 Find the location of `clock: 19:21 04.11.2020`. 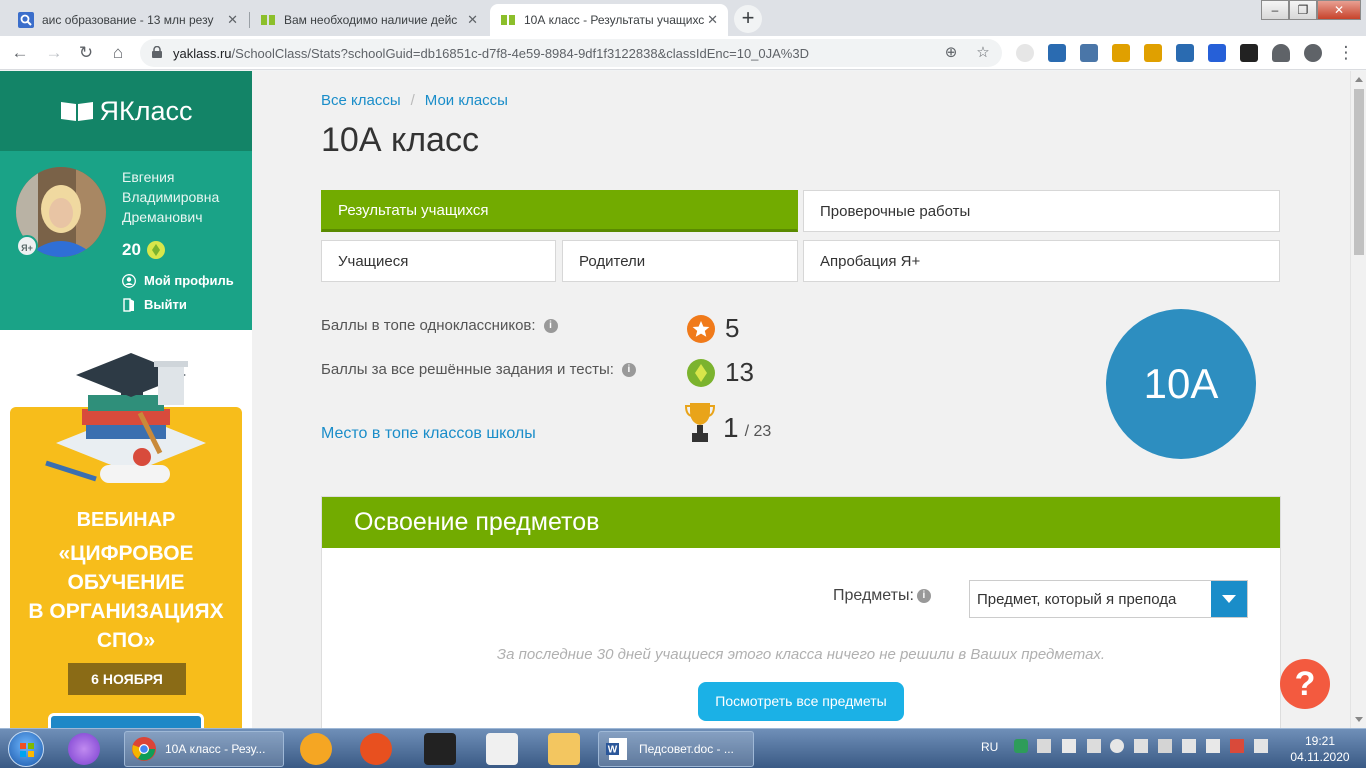

clock: 19:21 04.11.2020 is located at coordinates (1320, 749).